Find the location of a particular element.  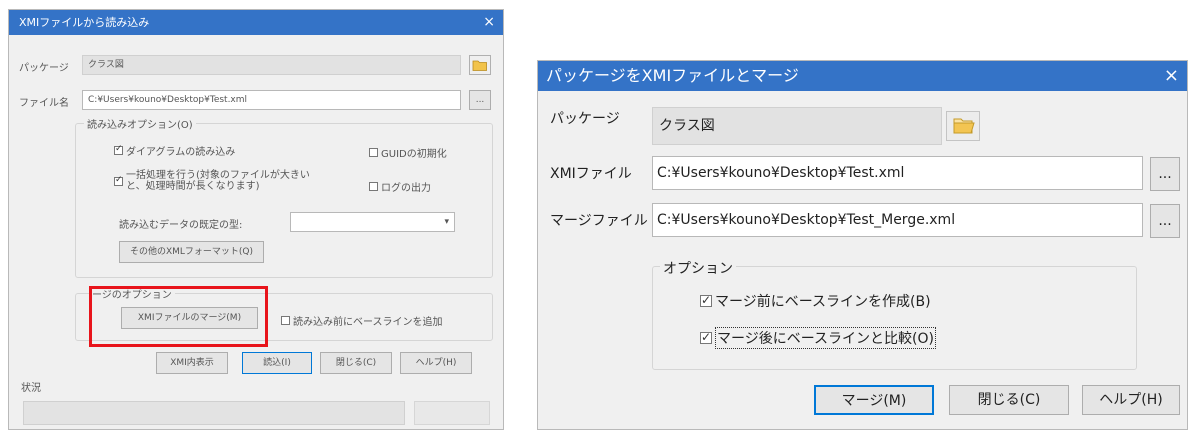

status-label: 状況 is located at coordinates (31, 388).